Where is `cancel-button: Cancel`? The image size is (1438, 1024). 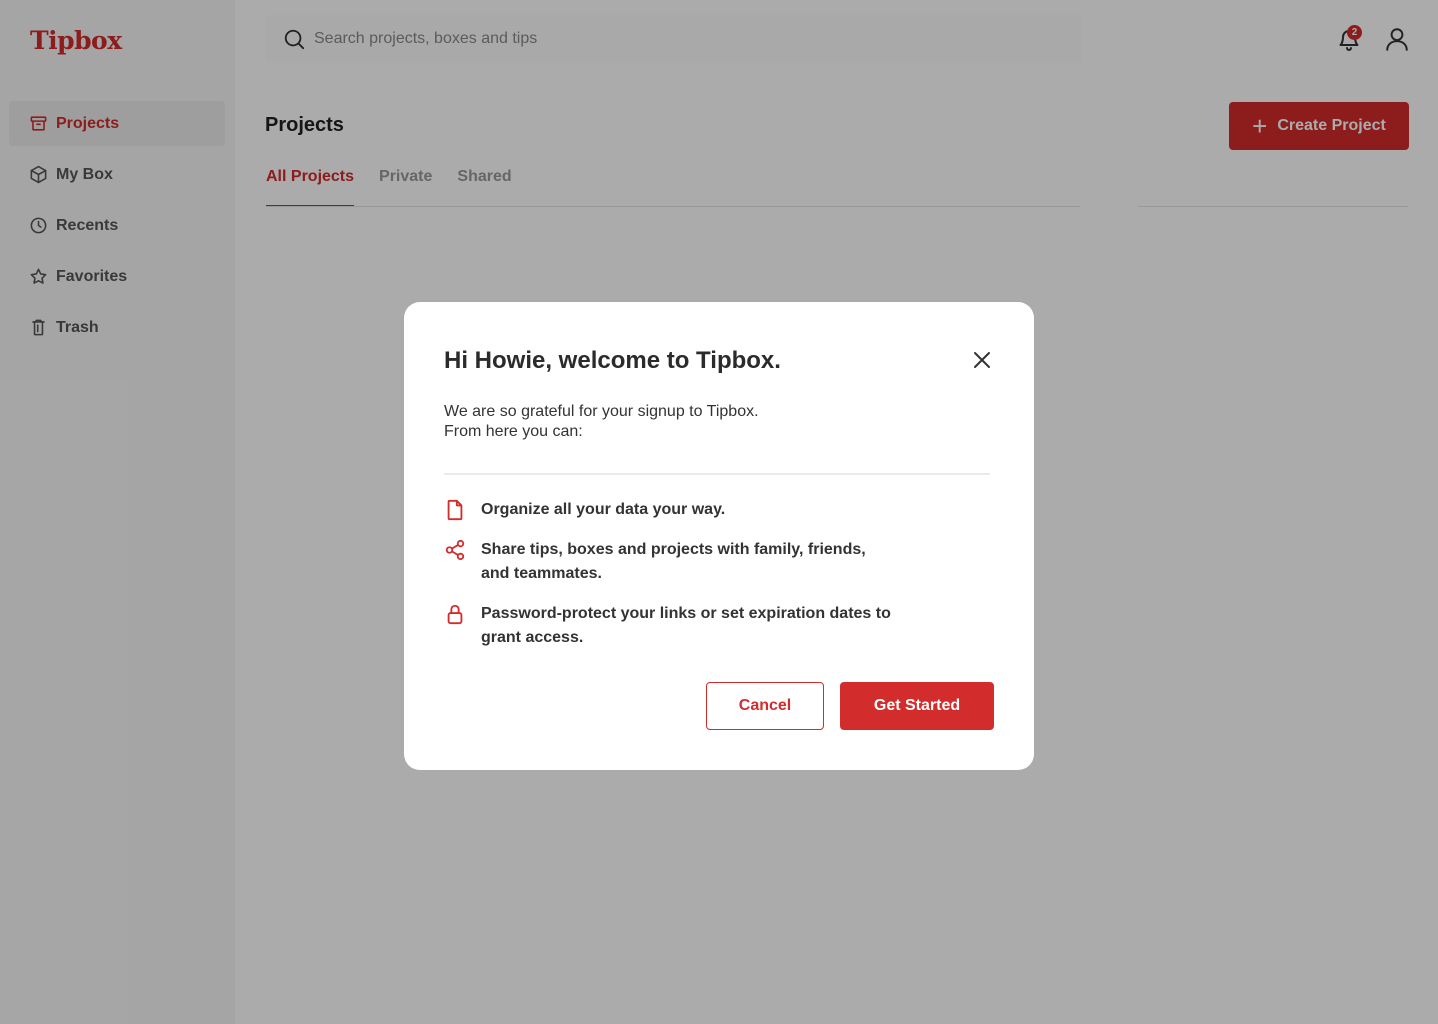
cancel-button: Cancel is located at coordinates (765, 706).